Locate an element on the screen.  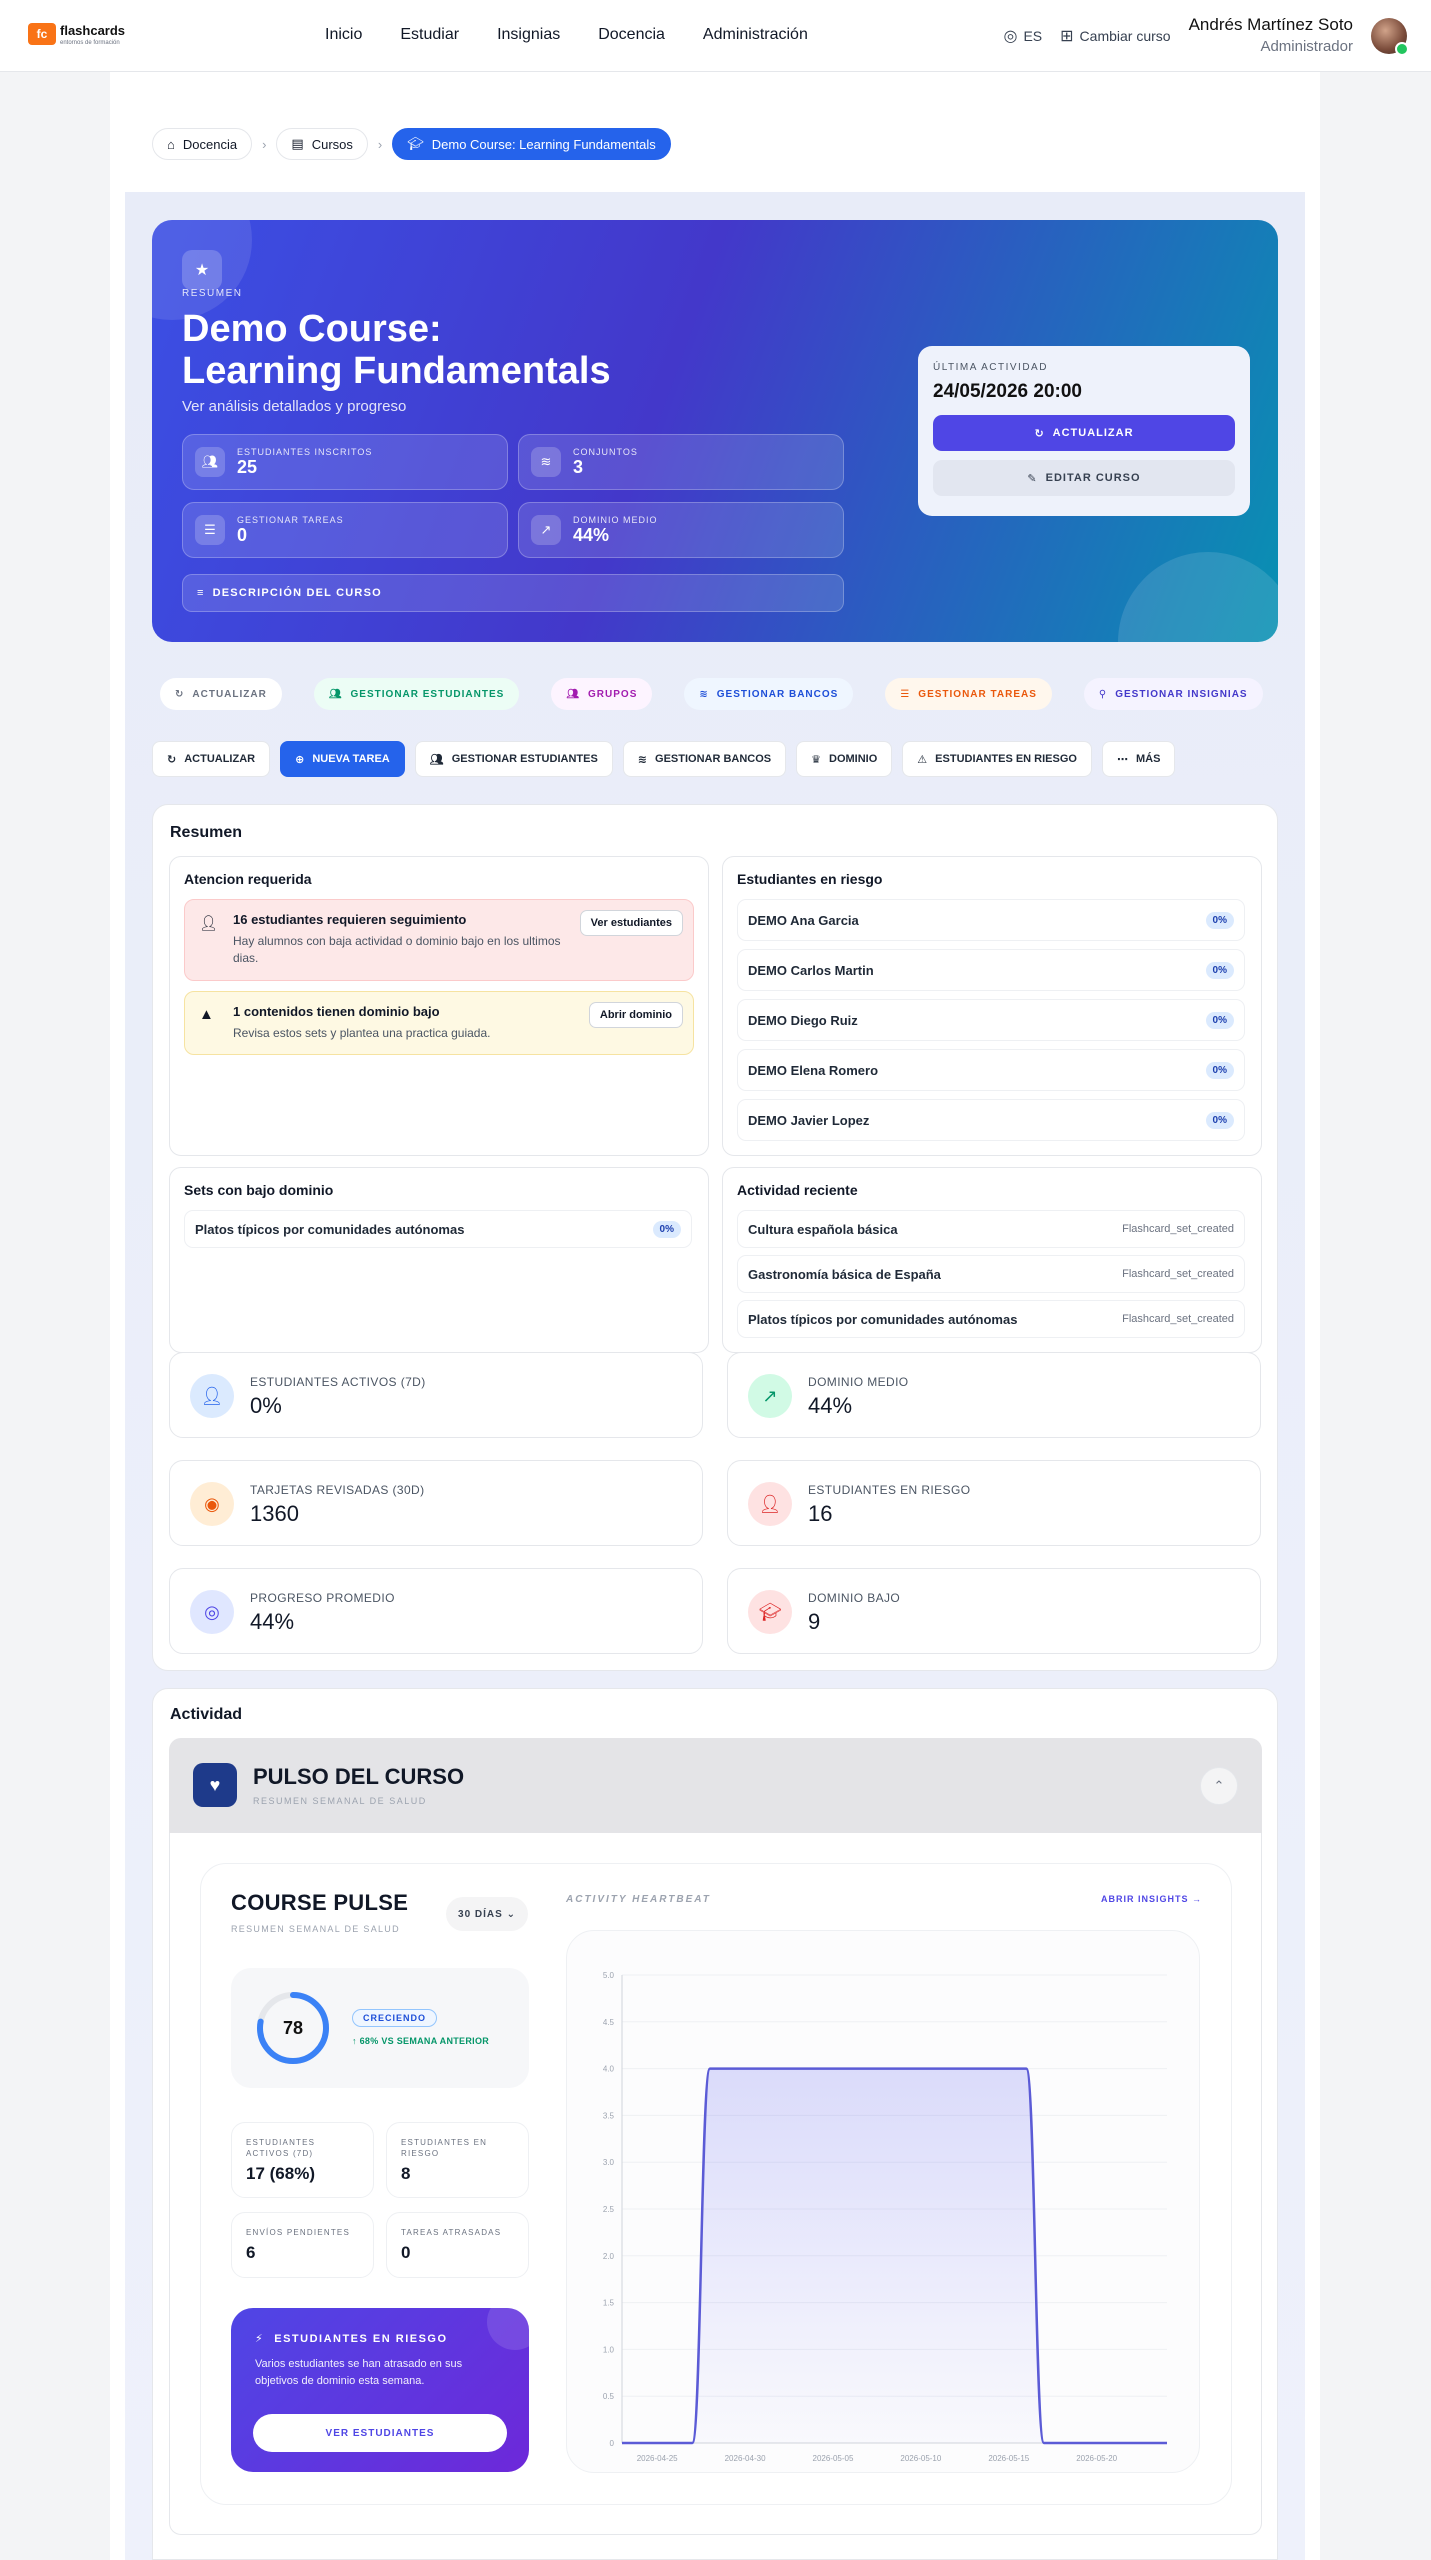
y-tick-label: 4.5 is located at coordinates (609, 2022).